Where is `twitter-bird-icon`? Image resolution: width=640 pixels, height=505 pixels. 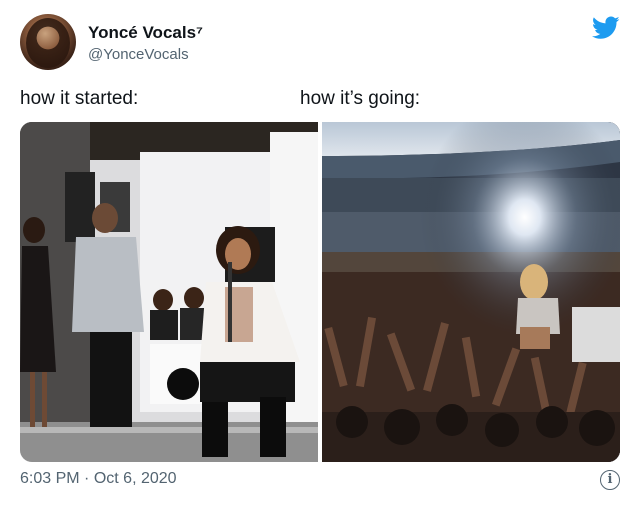
twitter-bird-icon is located at coordinates (606, 28).